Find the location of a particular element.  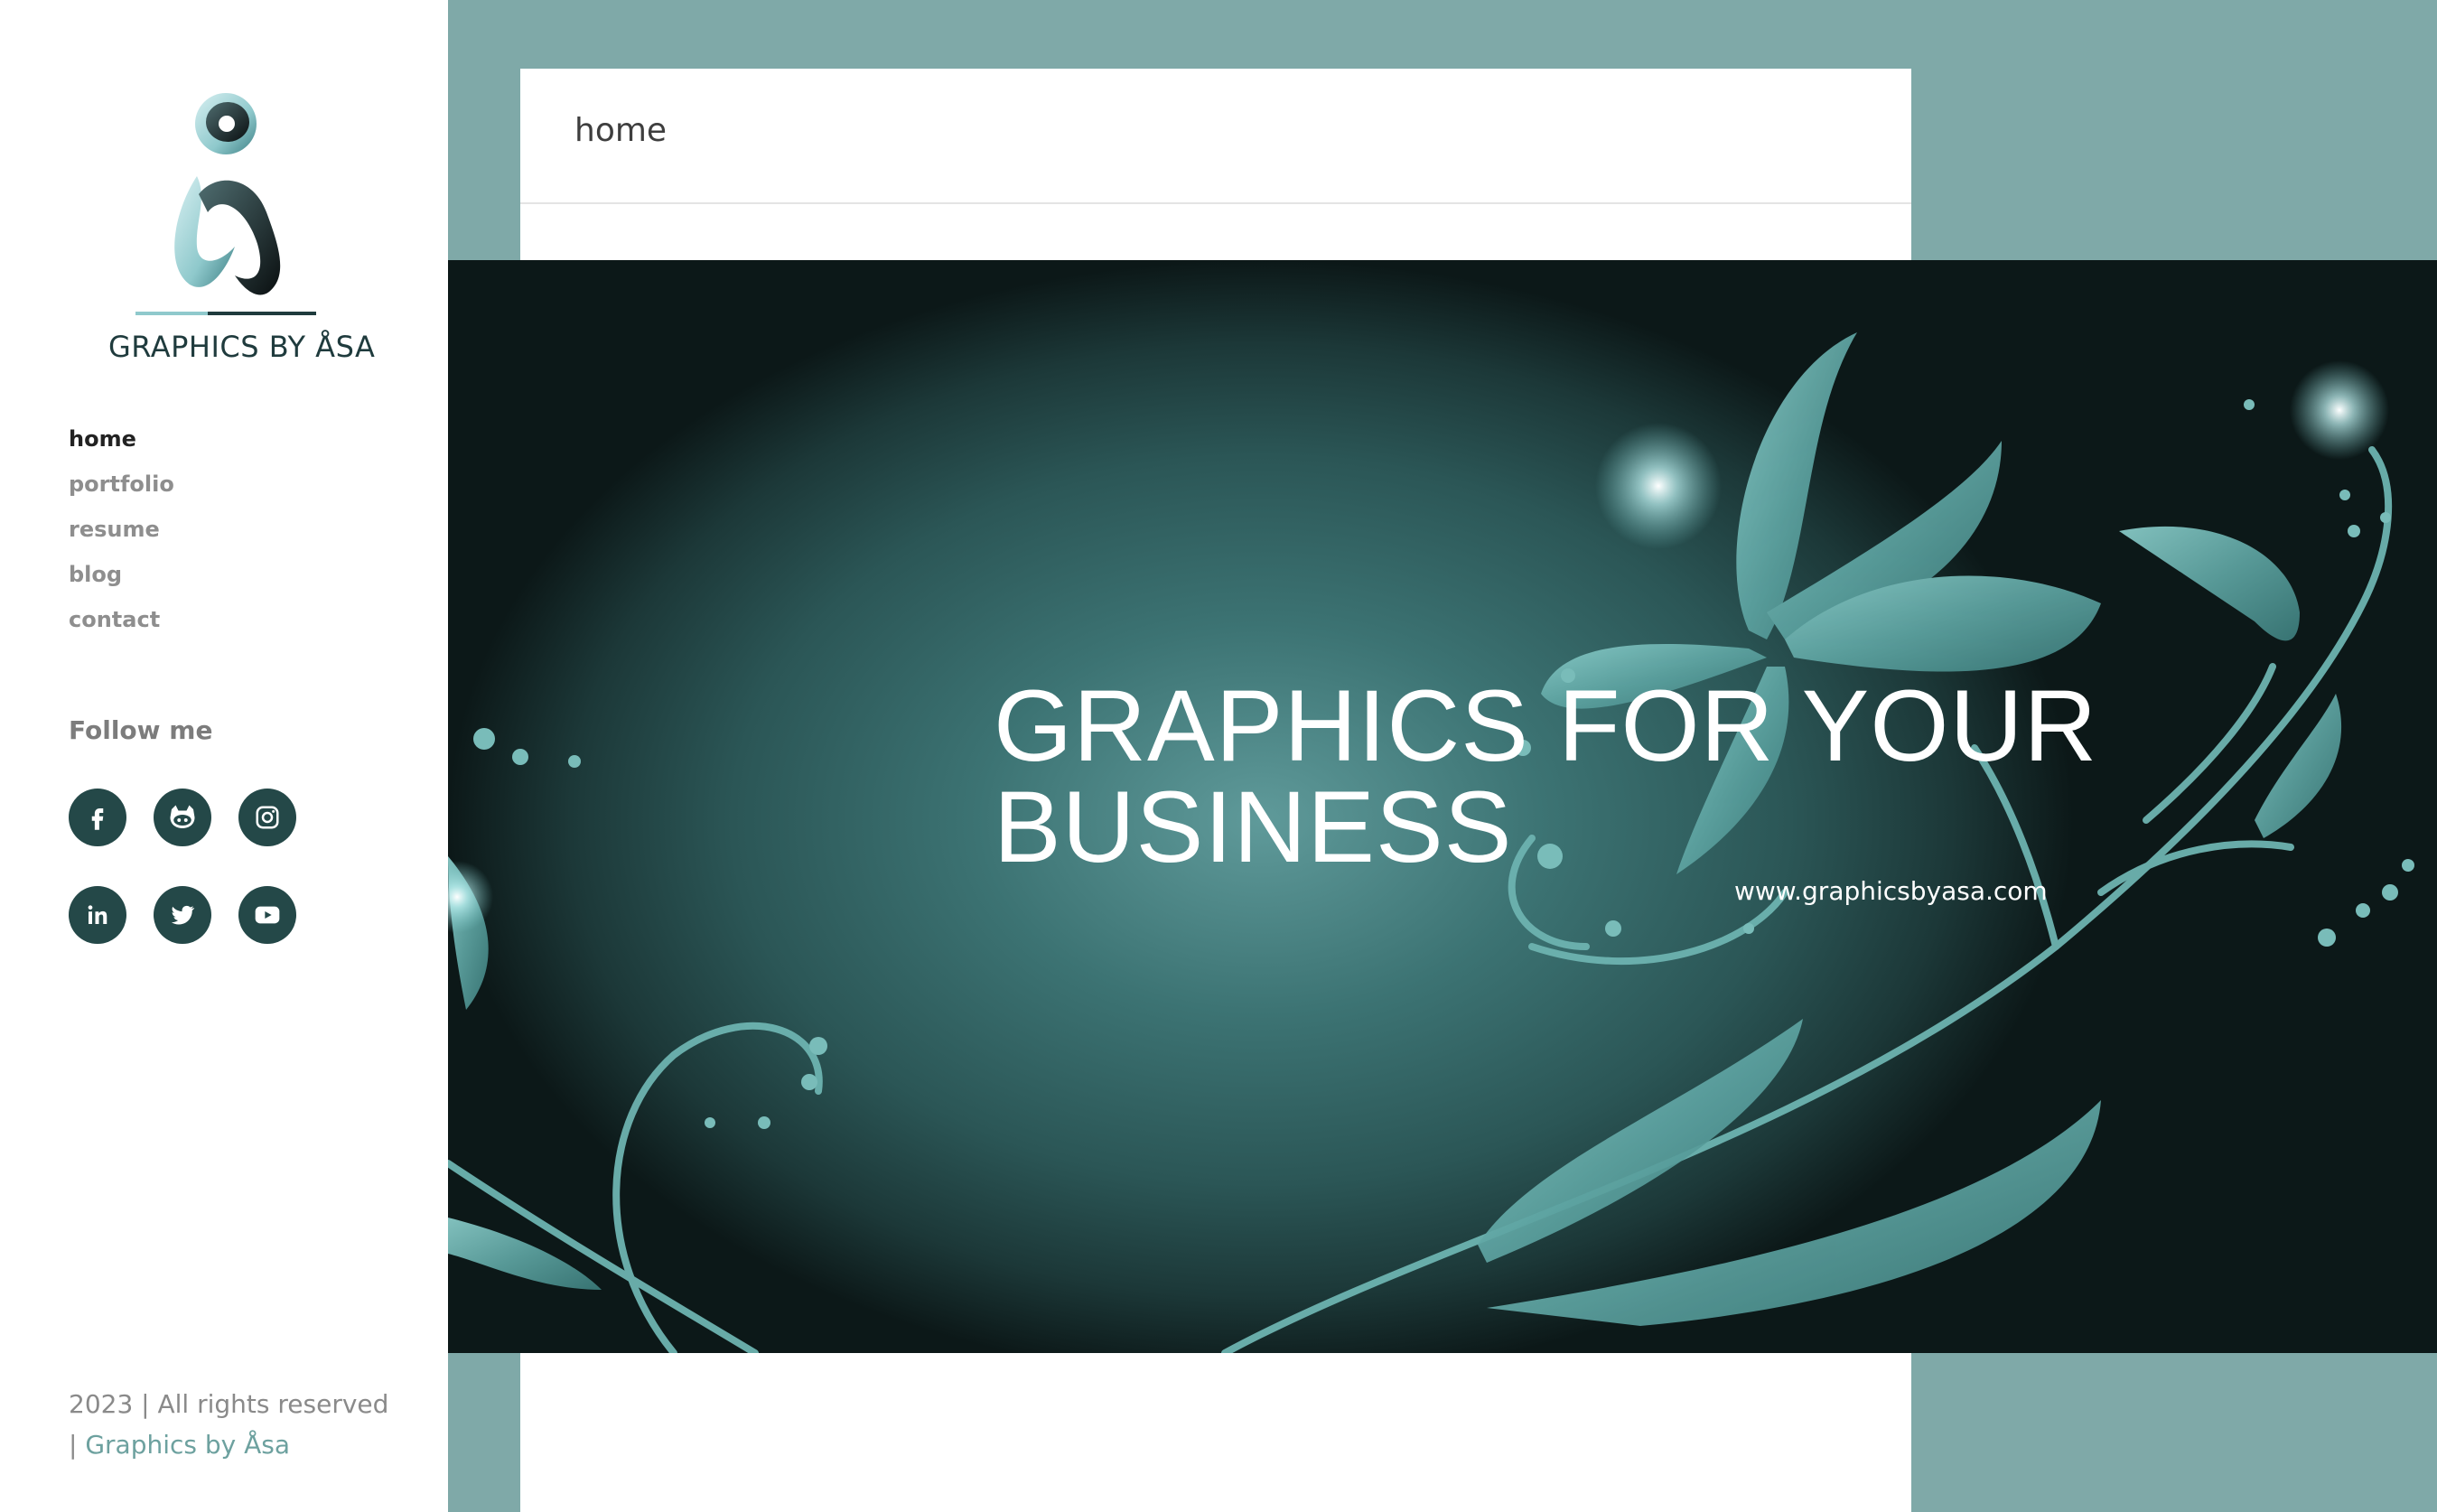

instagram-icon is located at coordinates (268, 817).